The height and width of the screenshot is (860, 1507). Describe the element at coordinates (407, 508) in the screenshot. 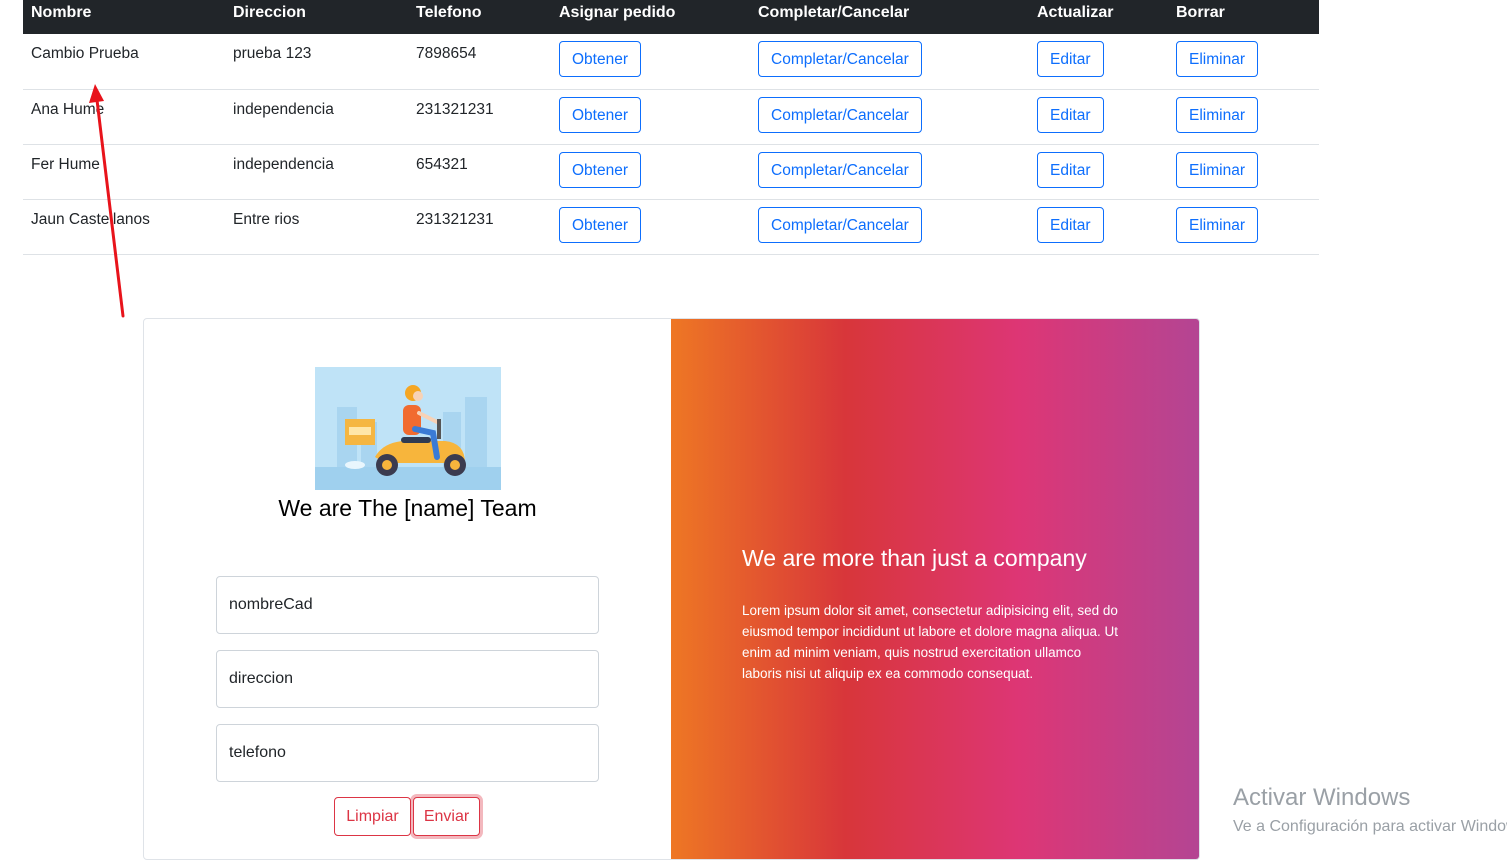

I see `team-title: We are The [name] Team` at that location.